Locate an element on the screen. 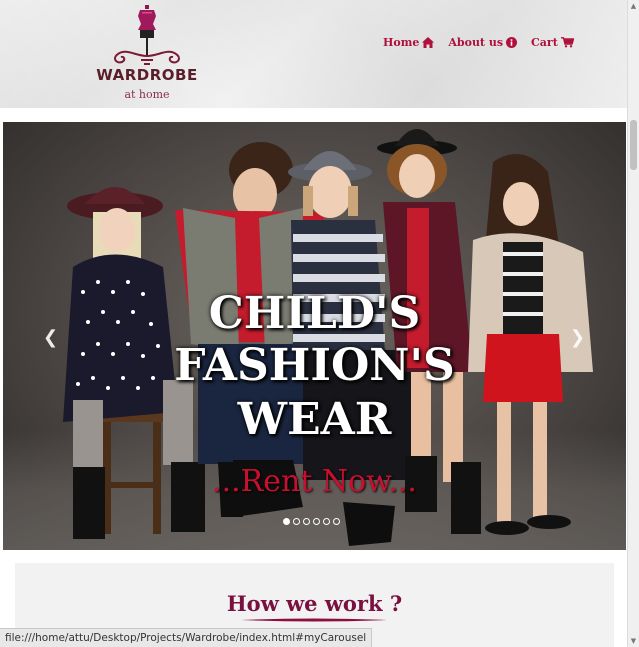  nav-home-link: Home is located at coordinates (409, 42).